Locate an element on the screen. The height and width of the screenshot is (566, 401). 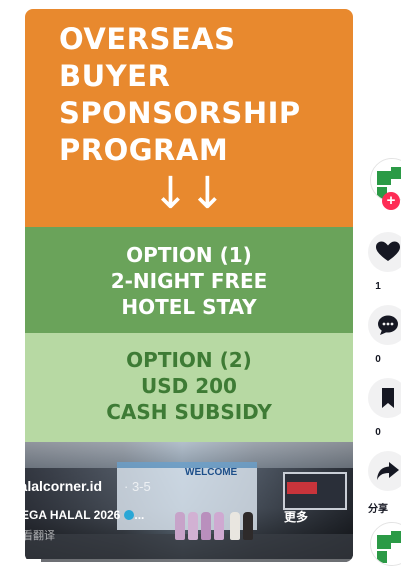
option-1-text: OPTION (1) 2-NIGHT FREE HOTEL STAY is located at coordinates (189, 281).